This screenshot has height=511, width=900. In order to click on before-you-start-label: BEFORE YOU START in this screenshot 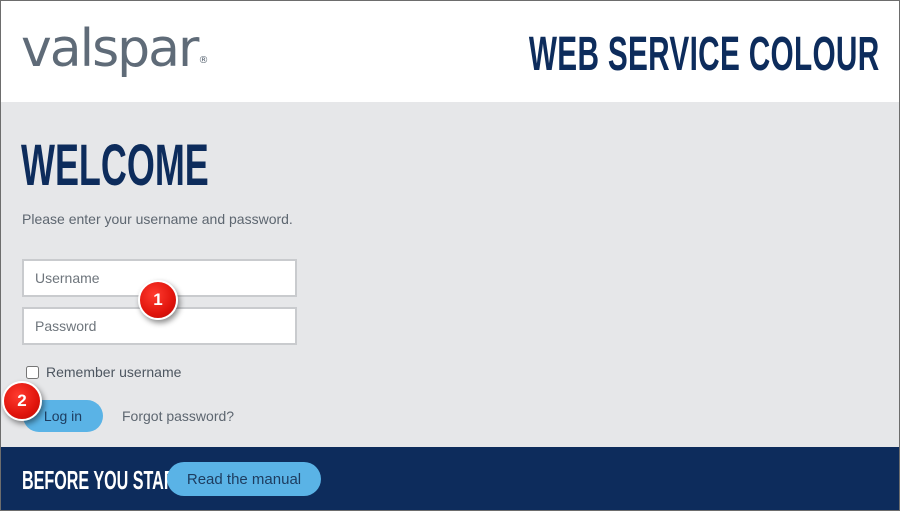, I will do `click(104, 480)`.